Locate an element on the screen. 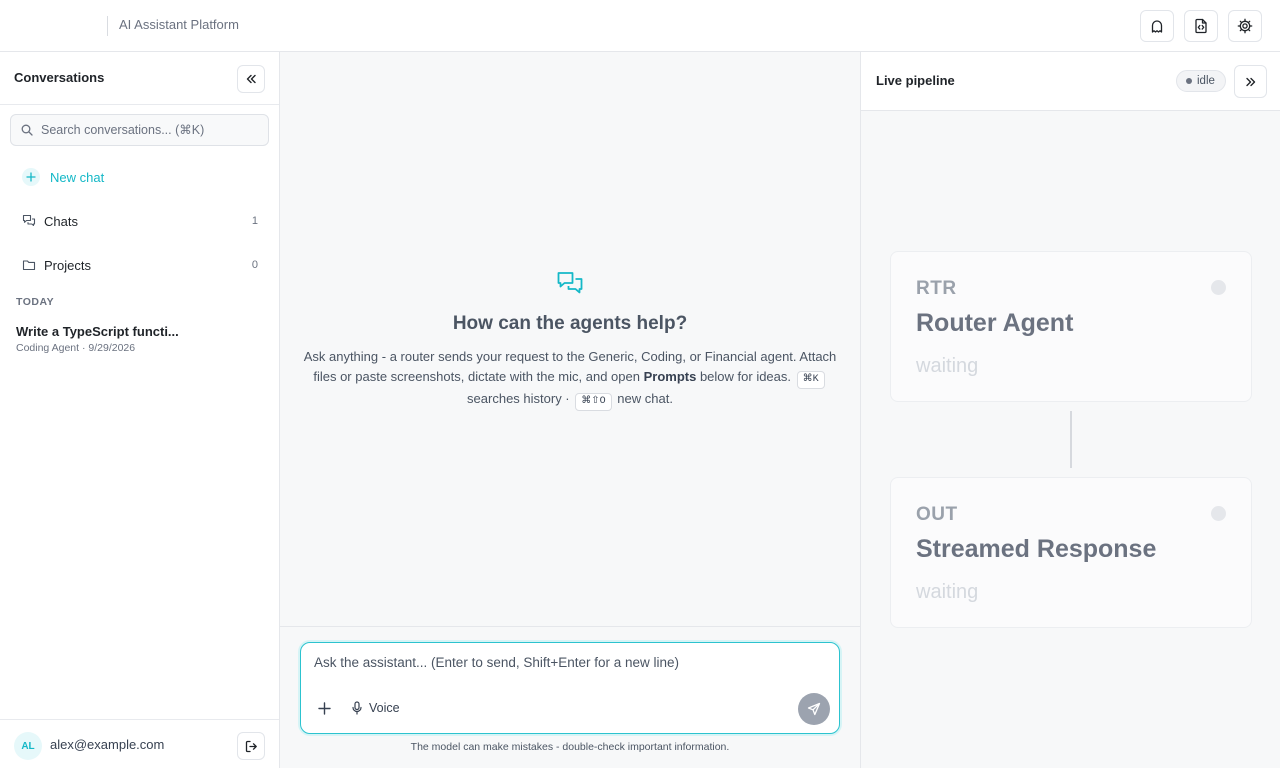 The image size is (1280, 768). search-icon is located at coordinates (27, 130).